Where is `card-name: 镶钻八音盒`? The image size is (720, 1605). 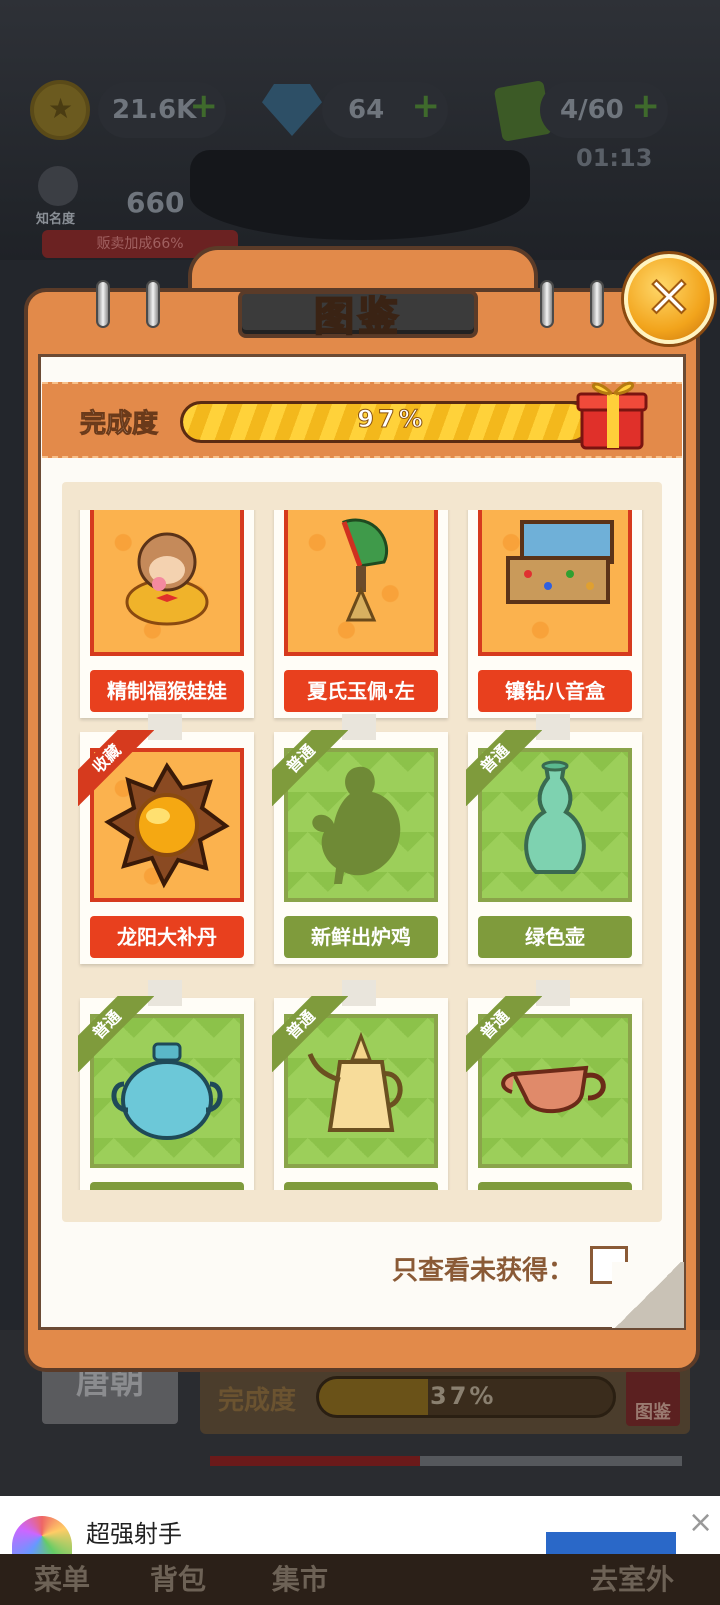
card-name: 镶钻八音盒 is located at coordinates (555, 691).